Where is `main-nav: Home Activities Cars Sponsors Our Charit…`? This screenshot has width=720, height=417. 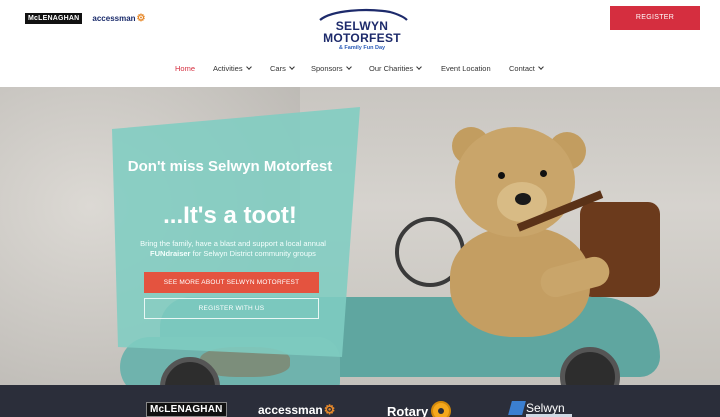 main-nav: Home Activities Cars Sponsors Our Charit… is located at coordinates (360, 71).